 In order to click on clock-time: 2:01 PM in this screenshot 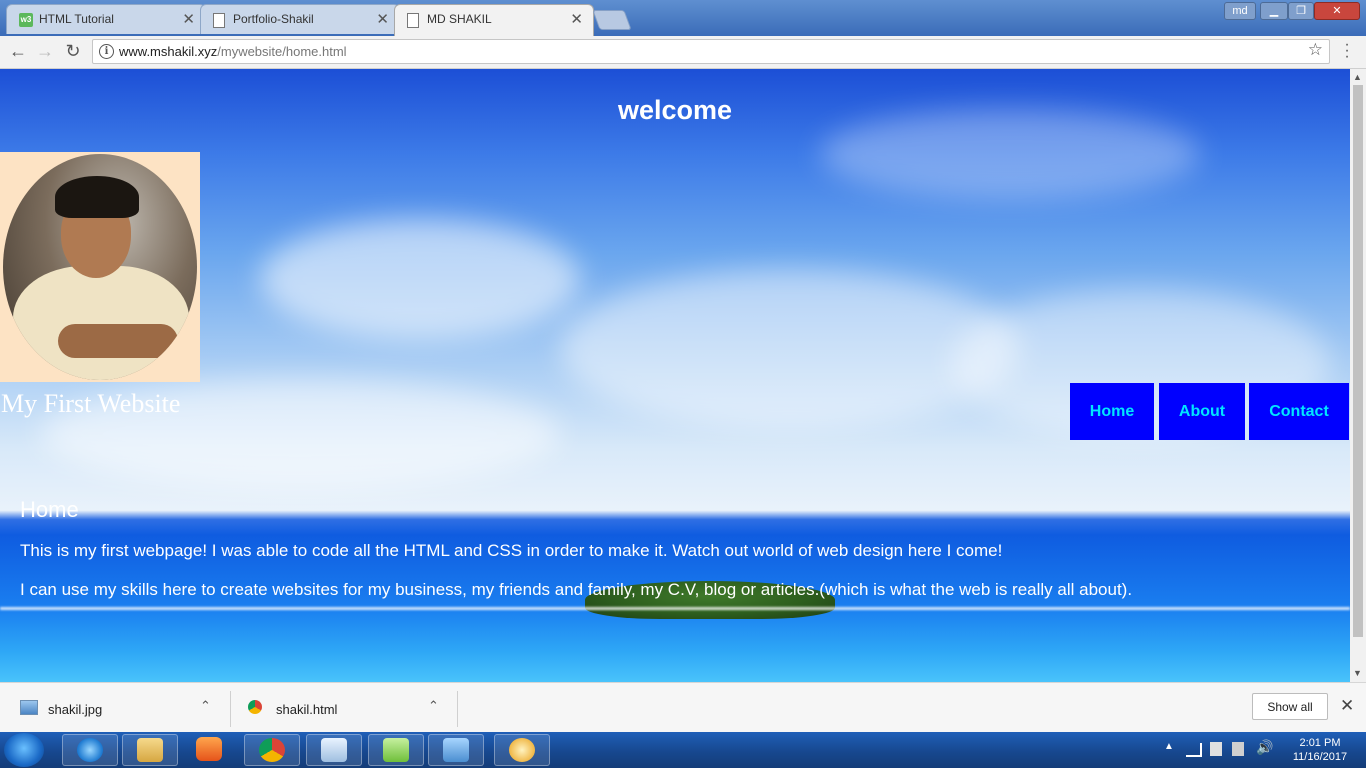, I will do `click(1320, 743)`.